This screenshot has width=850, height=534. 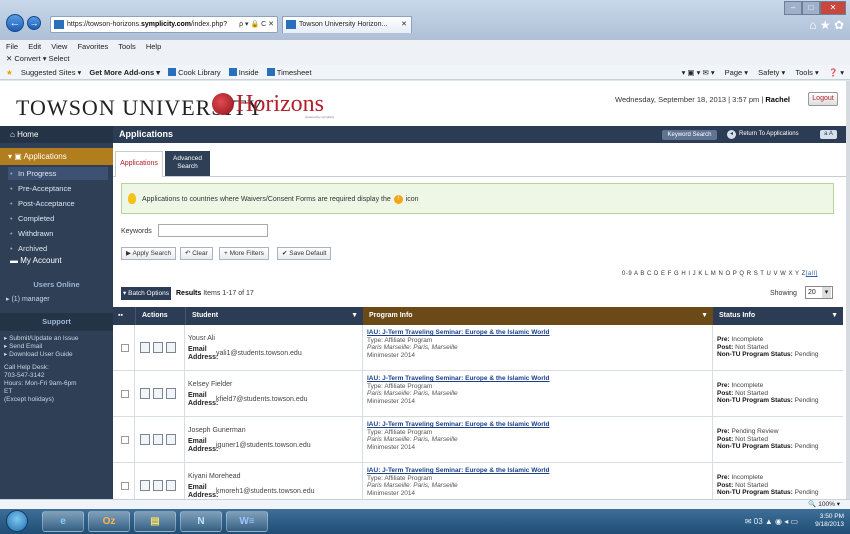 What do you see at coordinates (59, 46) in the screenshot?
I see `menu-view: View` at bounding box center [59, 46].